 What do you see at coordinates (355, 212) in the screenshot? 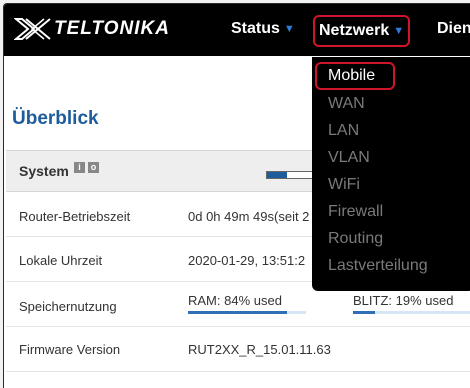
I see `menu-item-firewall: Firewall` at bounding box center [355, 212].